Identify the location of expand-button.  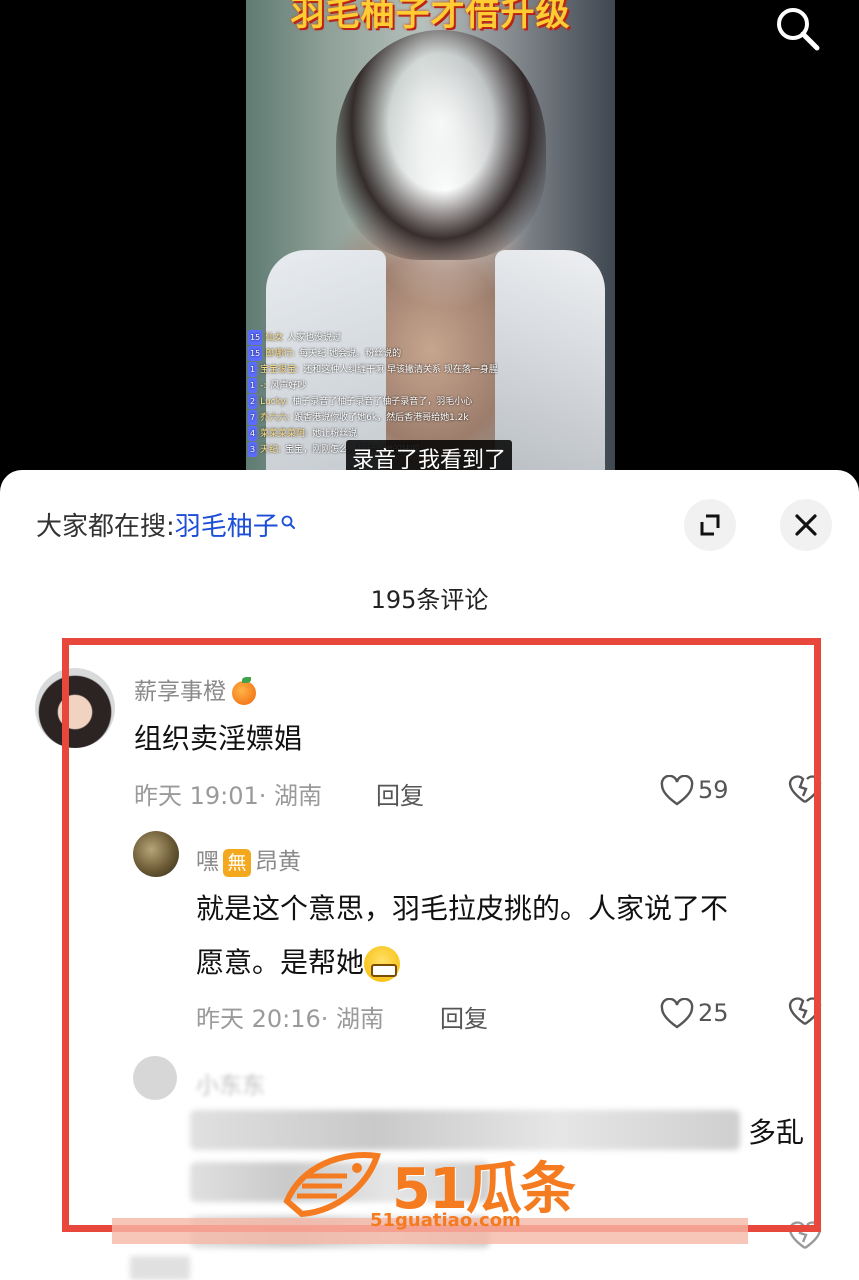
(710, 525).